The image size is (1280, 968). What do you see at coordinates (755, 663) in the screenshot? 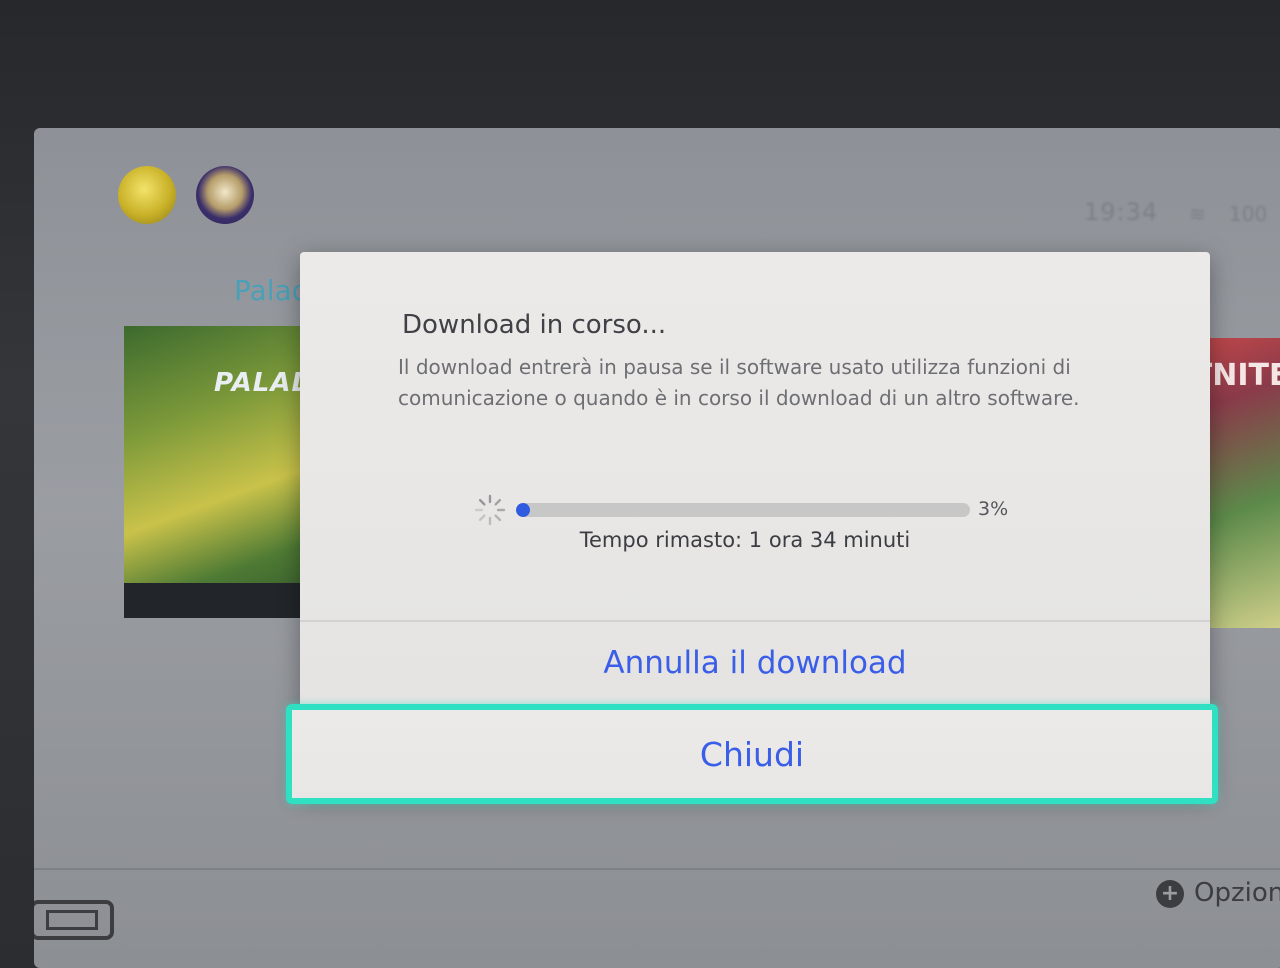
I see `cancel-download-button: Annulla il download` at bounding box center [755, 663].